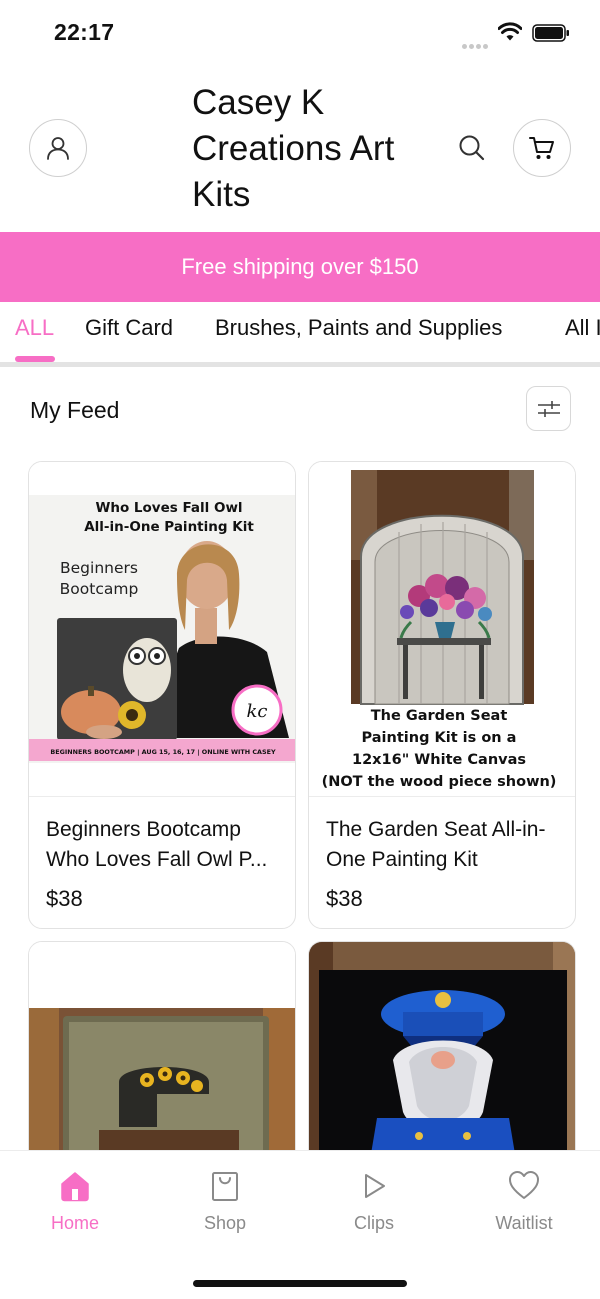  Describe the element at coordinates (99, 589) in the screenshot. I see `product-image-tag: Bootcamp` at that location.